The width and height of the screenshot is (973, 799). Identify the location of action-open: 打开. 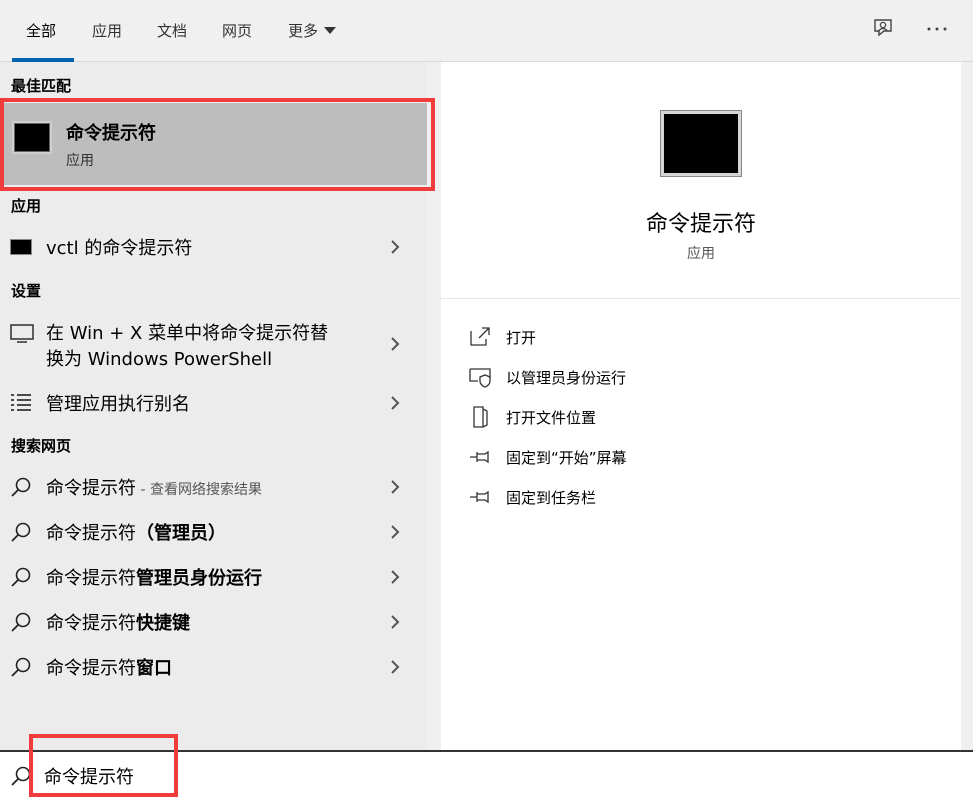
(618, 337).